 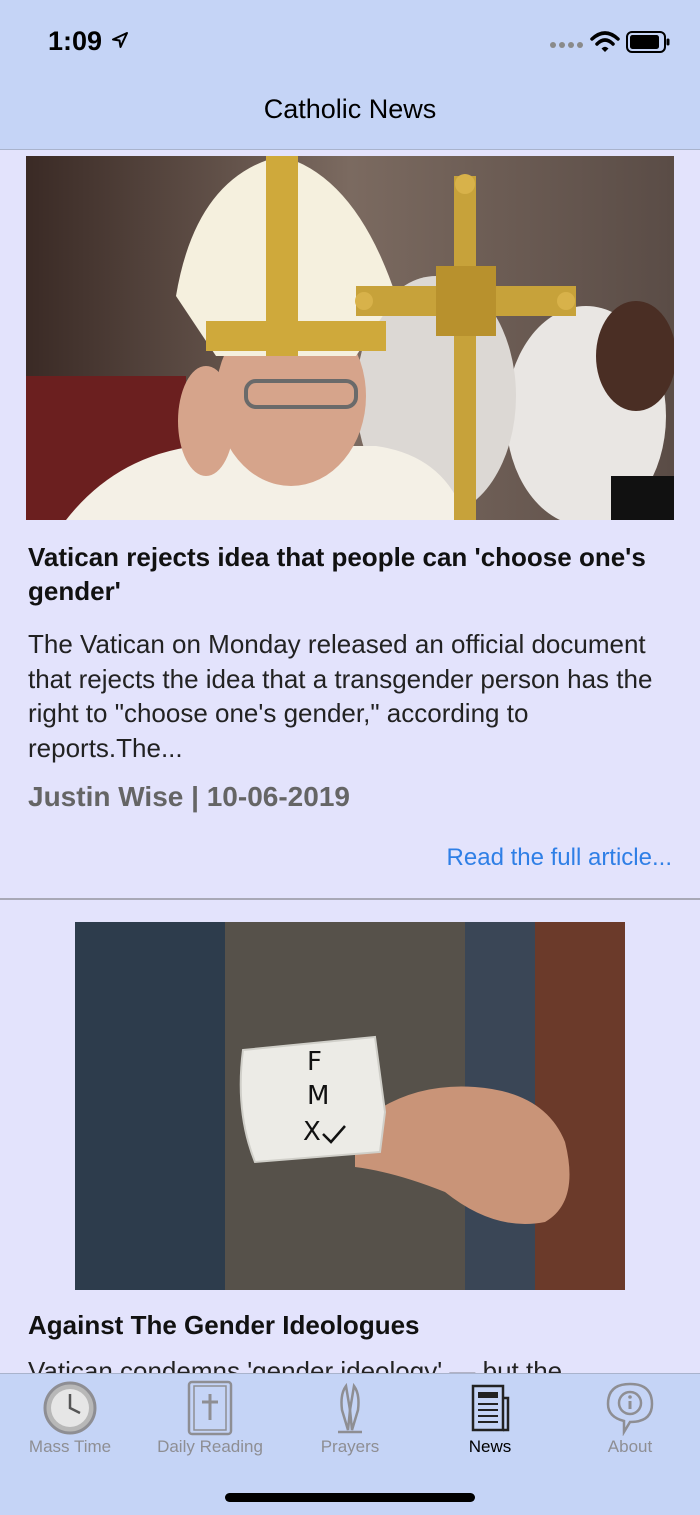 I want to click on tab-label: Prayers, so click(x=350, y=1446).